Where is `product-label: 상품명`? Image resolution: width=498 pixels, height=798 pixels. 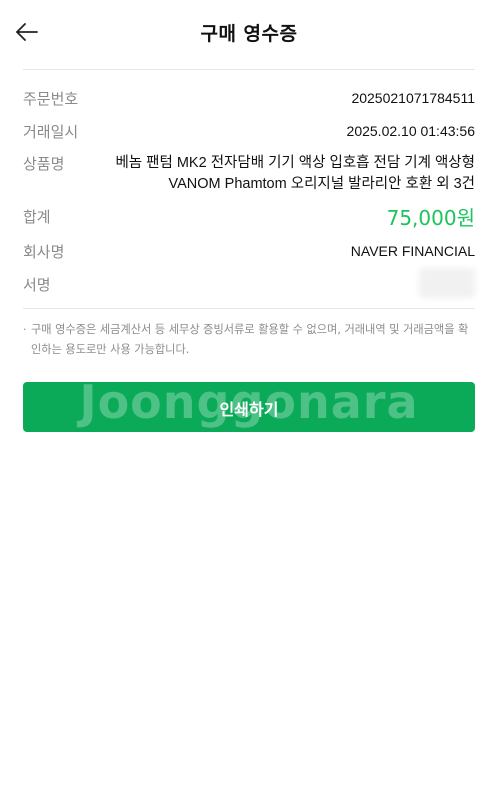 product-label: 상품명 is located at coordinates (44, 164).